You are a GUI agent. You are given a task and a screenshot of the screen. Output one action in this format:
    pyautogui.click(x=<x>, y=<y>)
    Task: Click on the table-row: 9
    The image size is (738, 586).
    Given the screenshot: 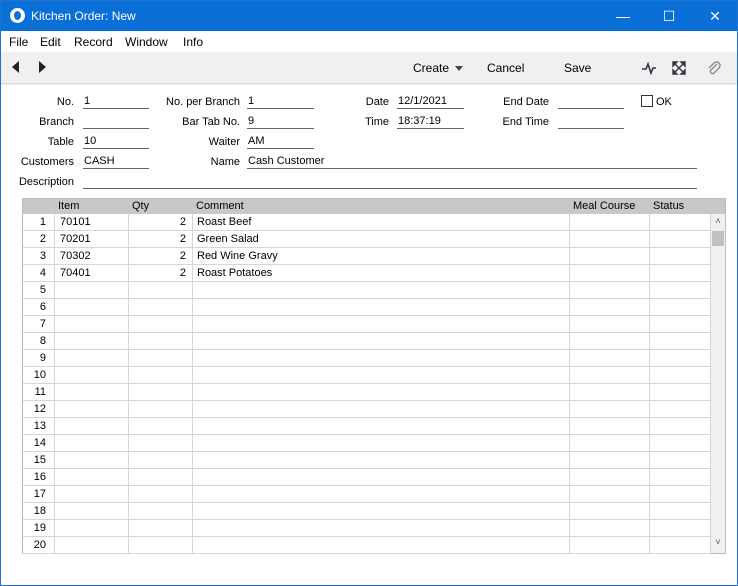 What is the action you would take?
    pyautogui.click(x=367, y=358)
    